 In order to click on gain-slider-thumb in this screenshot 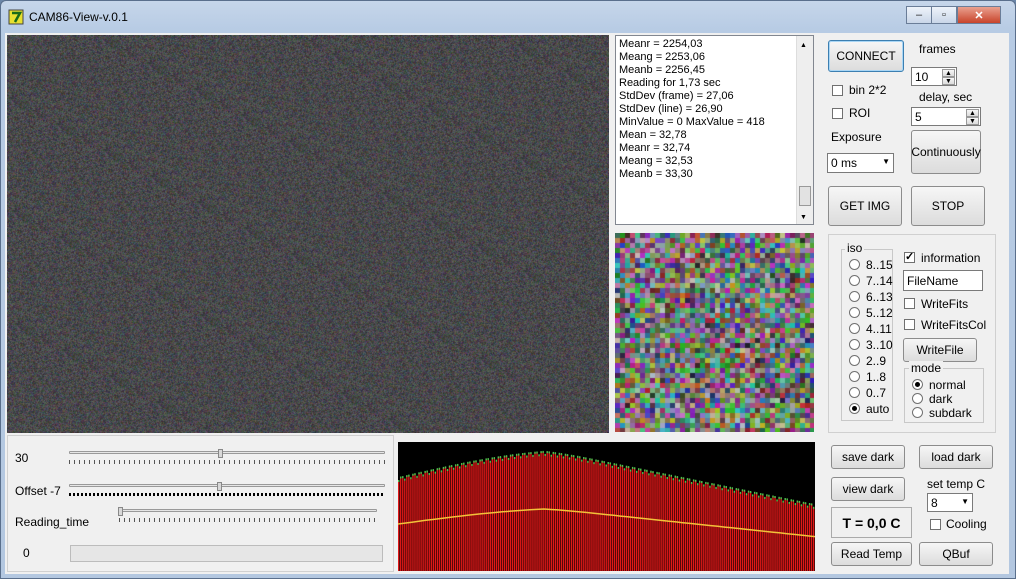, I will do `click(220, 453)`.